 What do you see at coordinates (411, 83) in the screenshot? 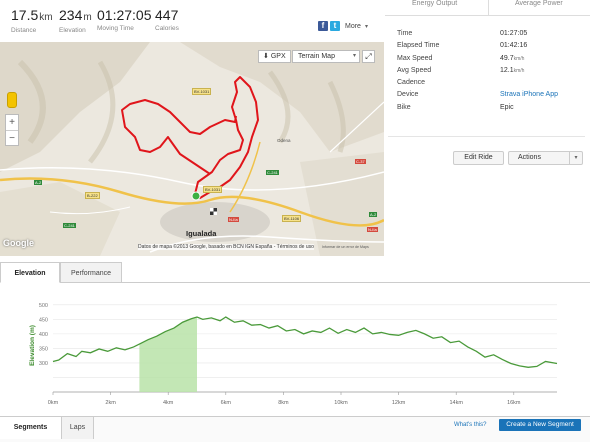
I see `detail-row-cadence: Cadence` at bounding box center [411, 83].